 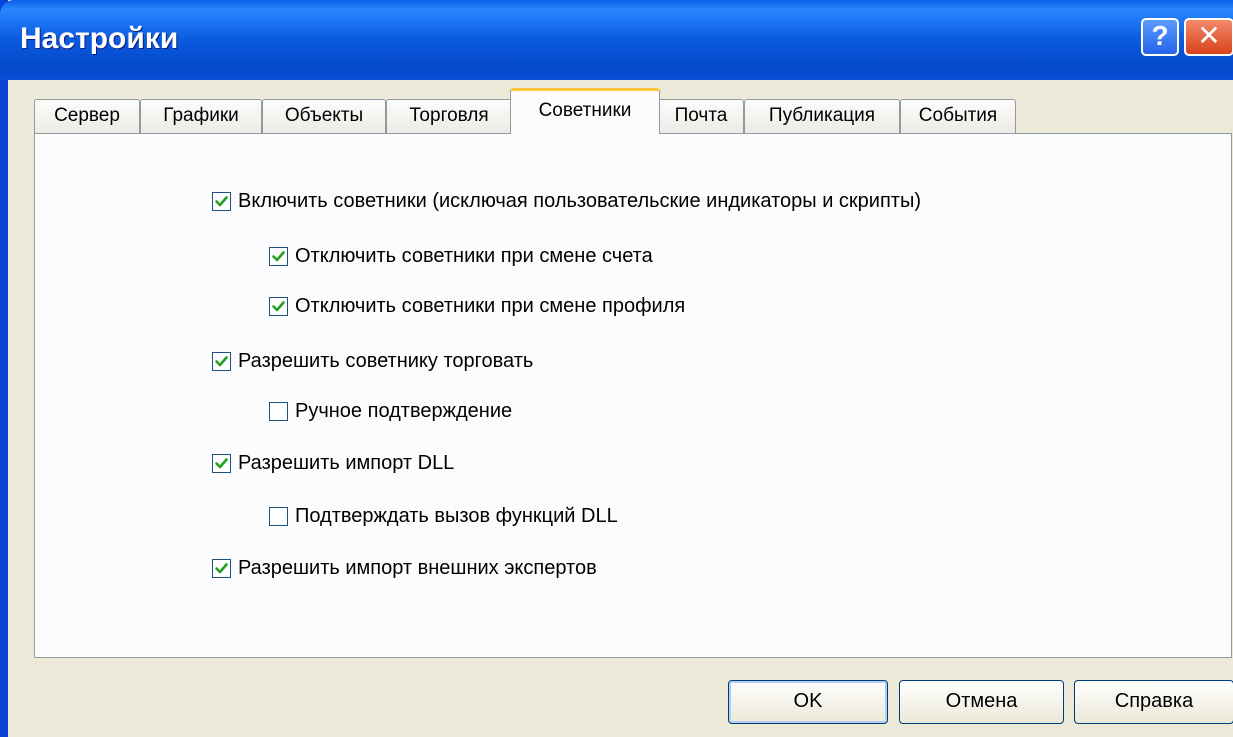 I want to click on tab-server: Сервер, so click(x=87, y=116).